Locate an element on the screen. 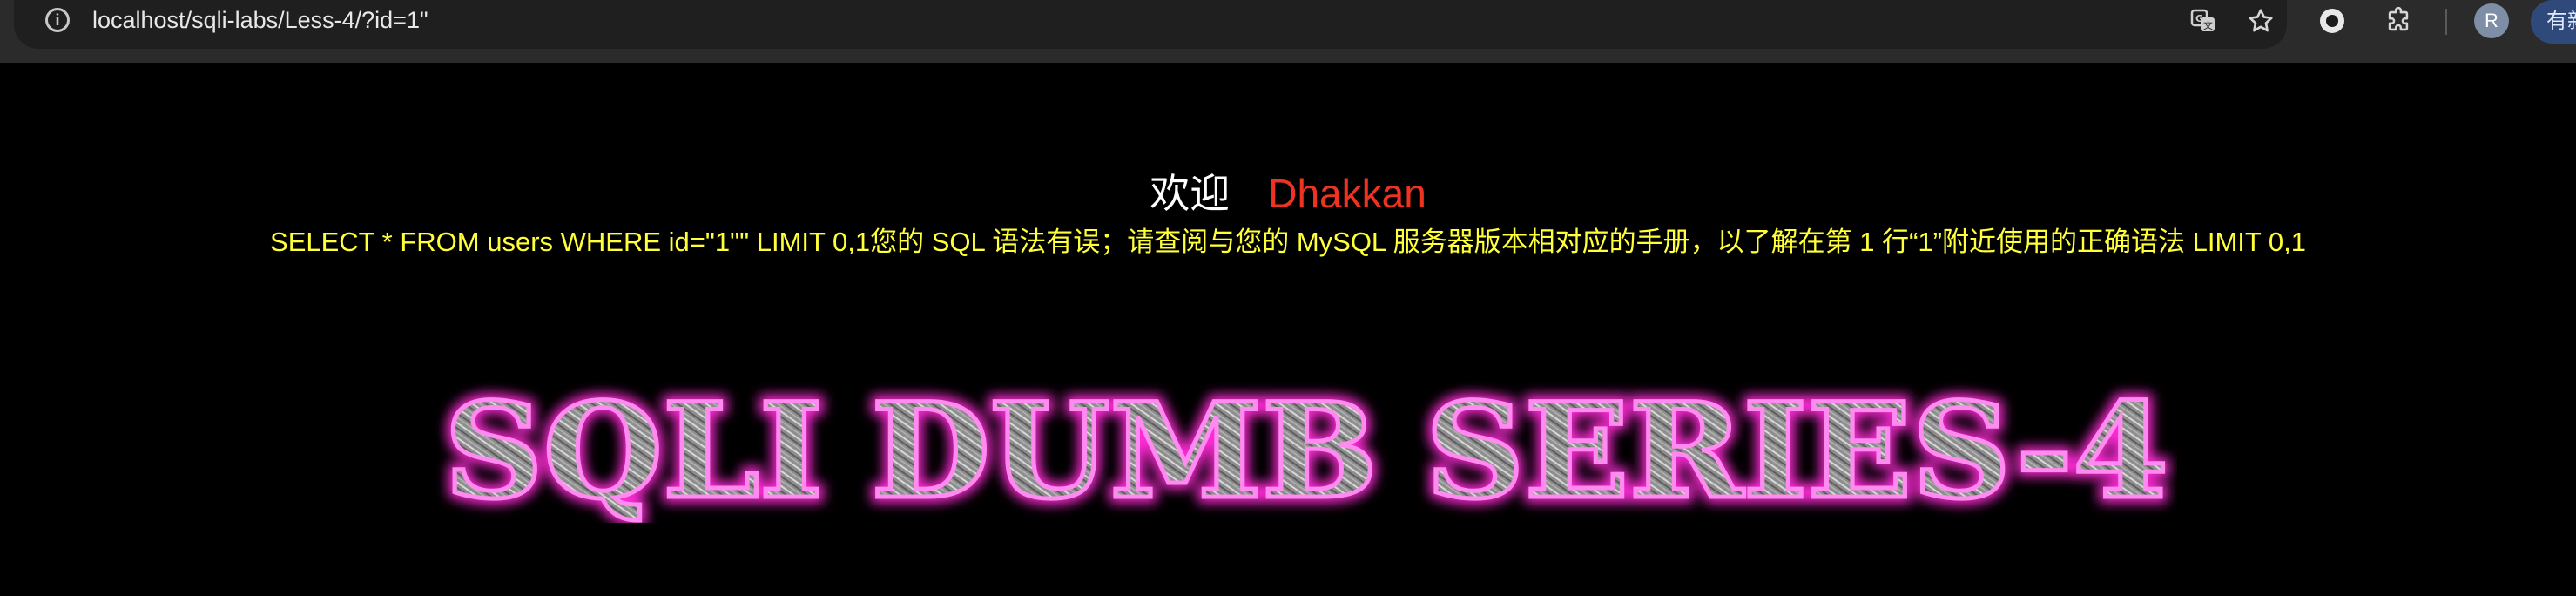  update-button: 有新 is located at coordinates (2553, 22).